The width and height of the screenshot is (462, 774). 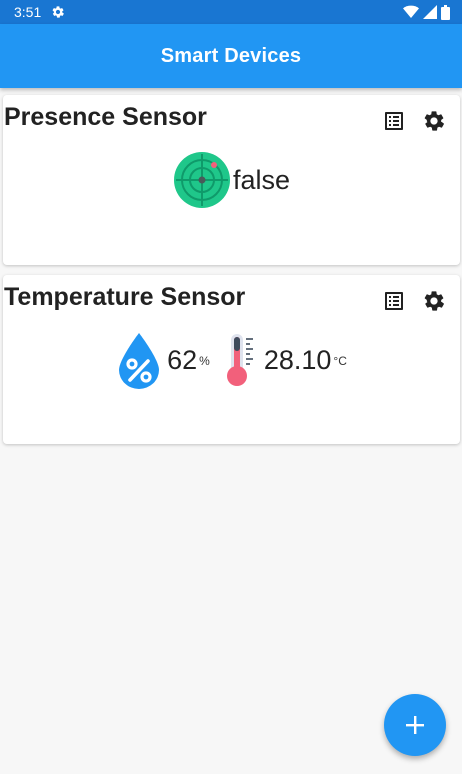 I want to click on presence-status: false, so click(x=231, y=180).